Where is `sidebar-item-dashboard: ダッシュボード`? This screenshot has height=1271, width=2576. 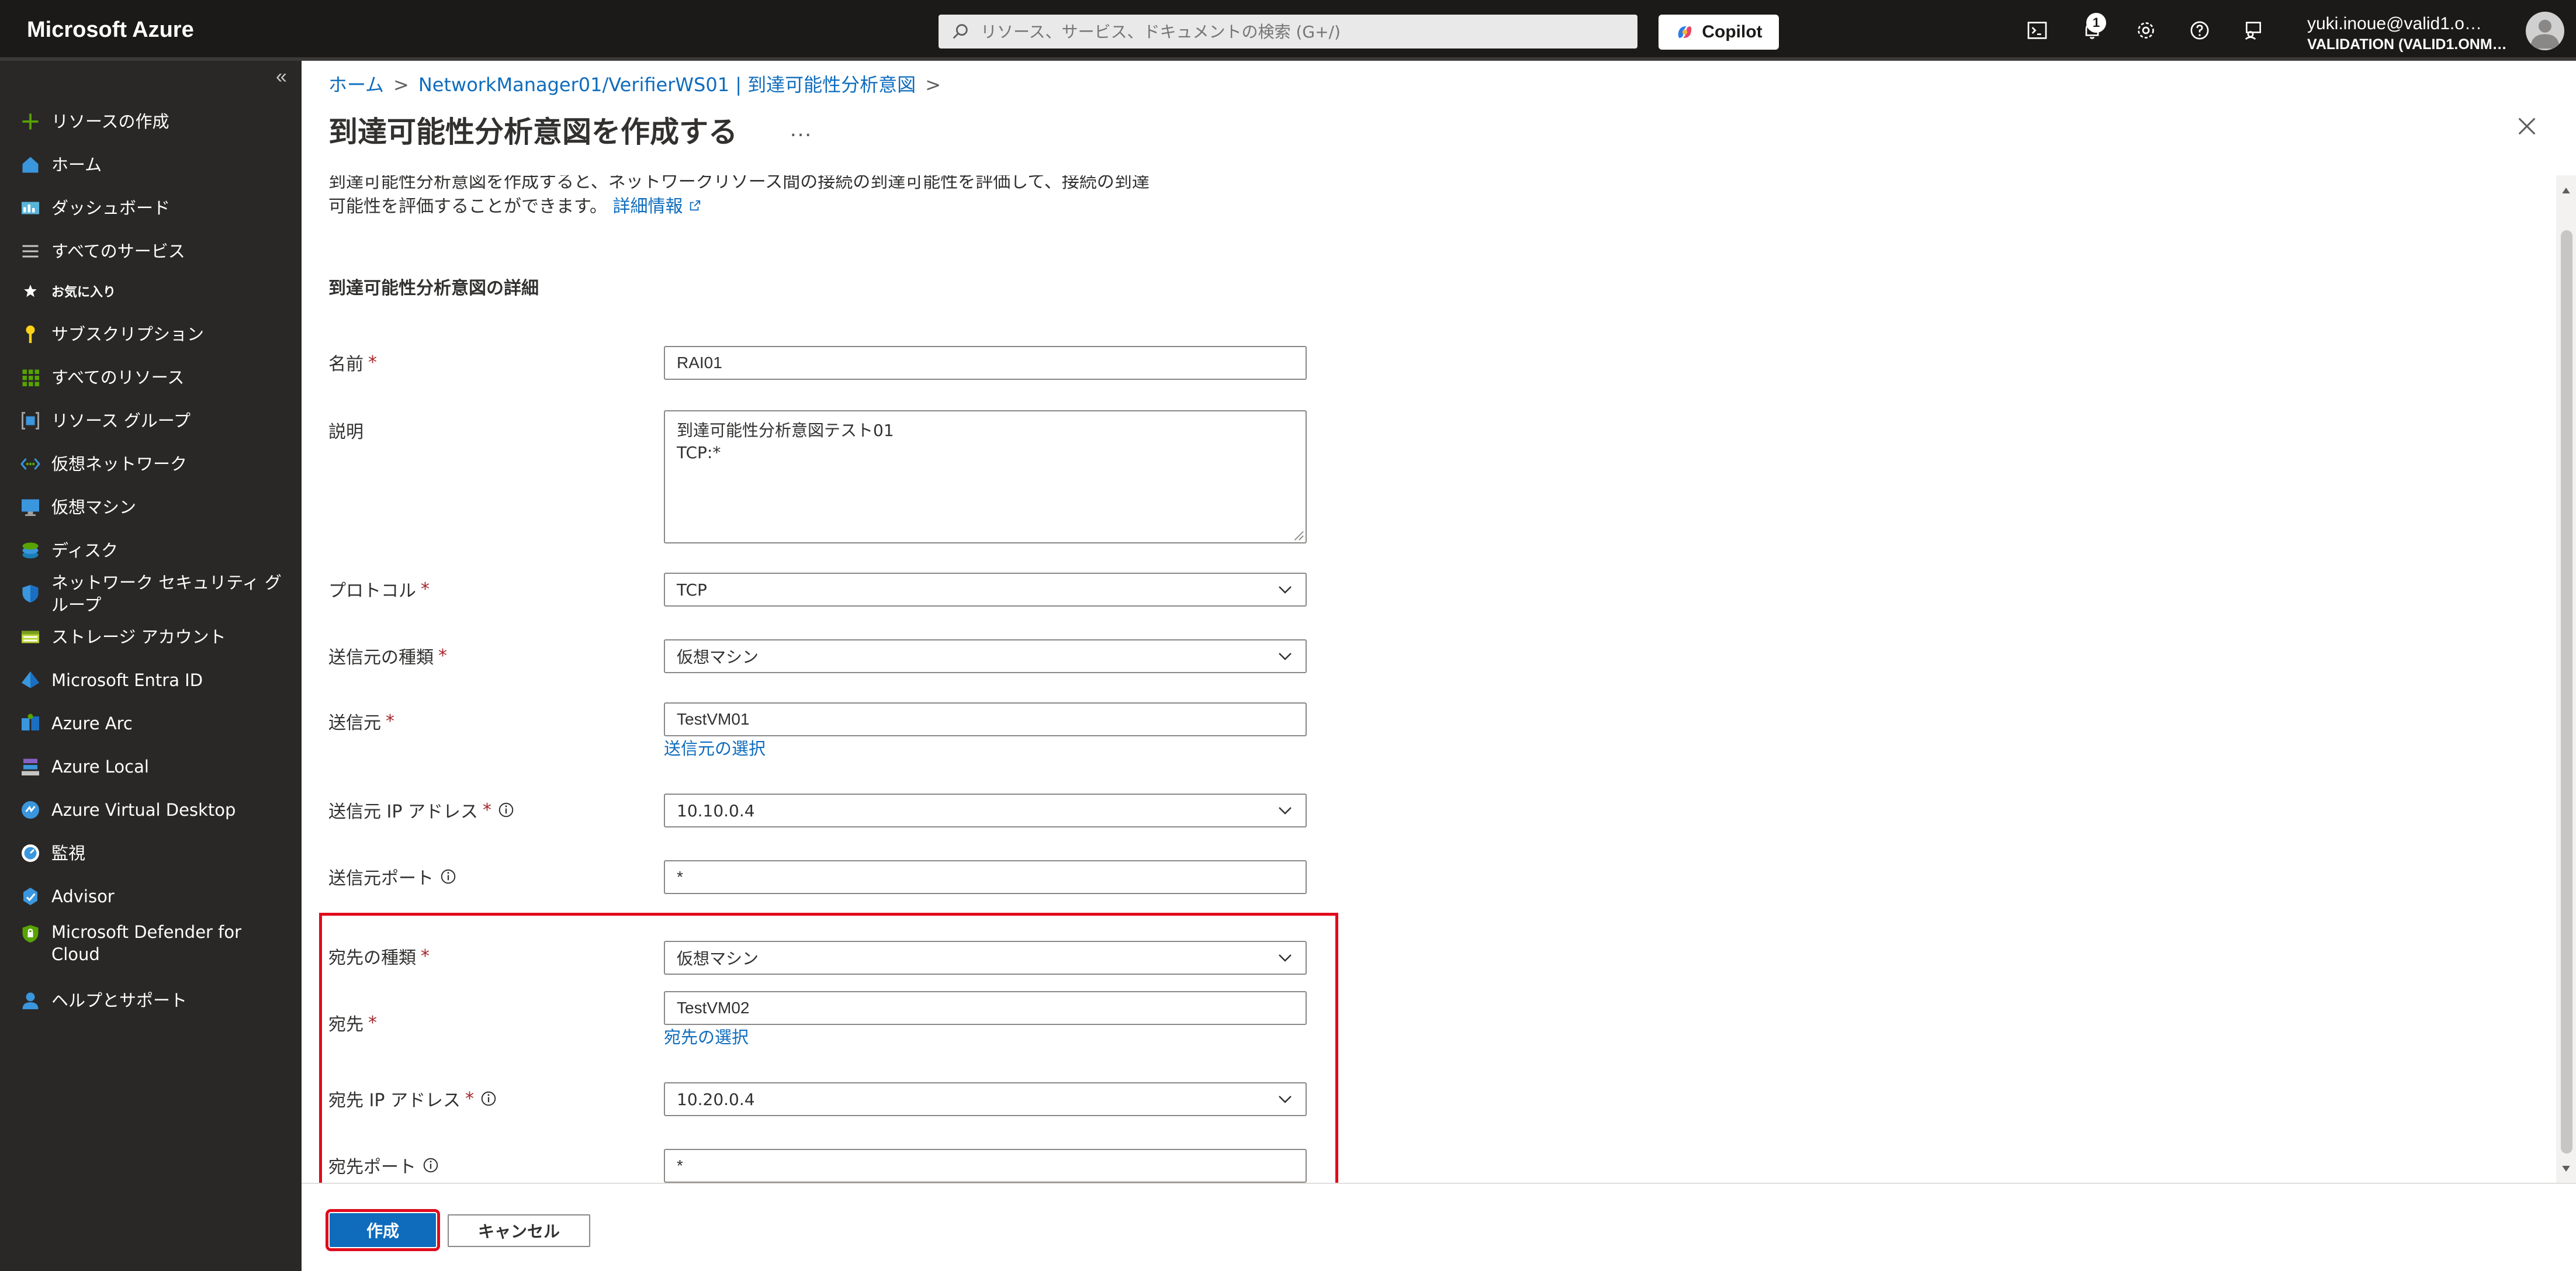 sidebar-item-dashboard: ダッシュボード is located at coordinates (155, 208).